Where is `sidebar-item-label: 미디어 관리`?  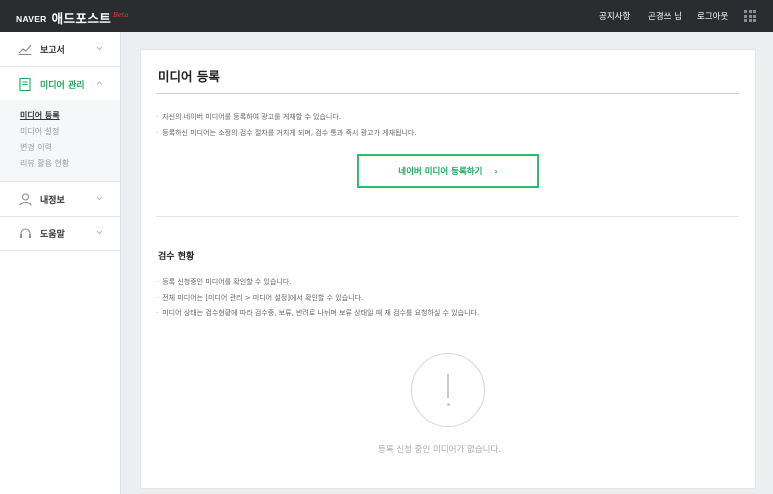
sidebar-item-label: 미디어 관리 is located at coordinates (62, 85).